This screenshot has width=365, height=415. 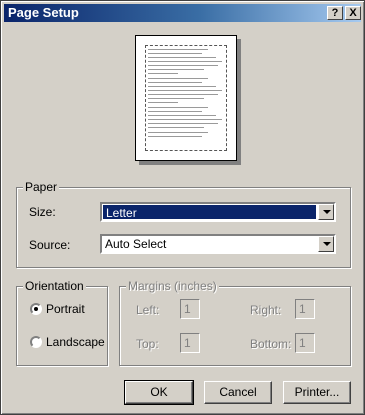 I want to click on landscape-label: Landscape, so click(x=75, y=342).